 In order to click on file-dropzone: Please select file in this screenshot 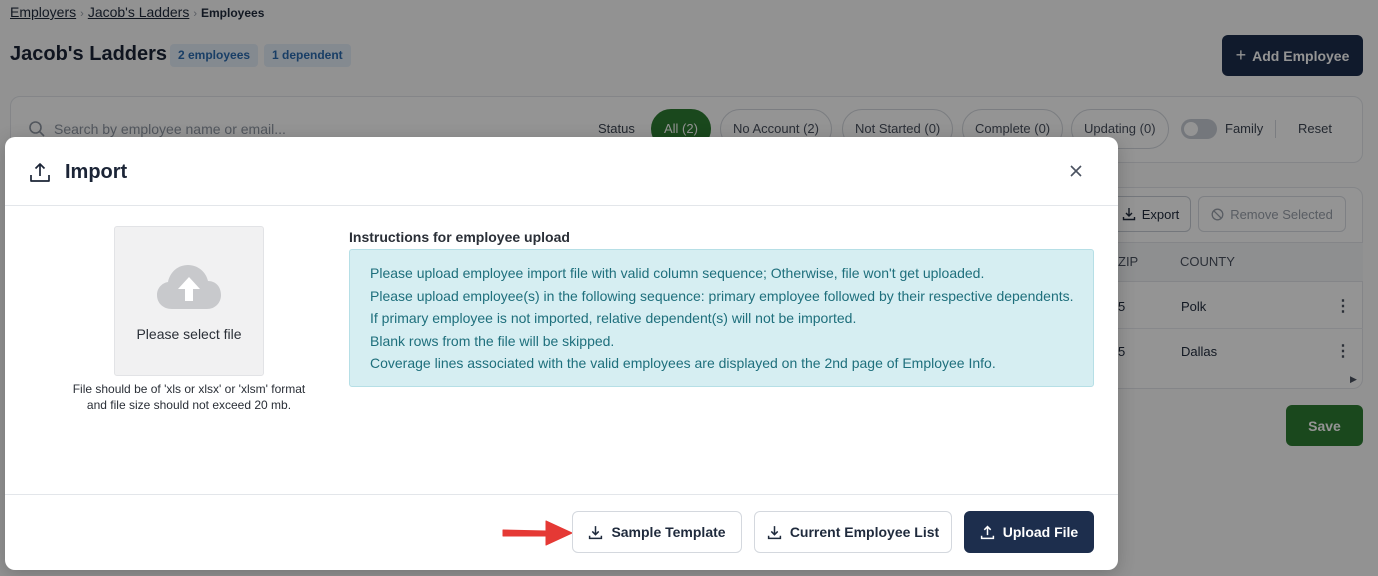, I will do `click(189, 301)`.